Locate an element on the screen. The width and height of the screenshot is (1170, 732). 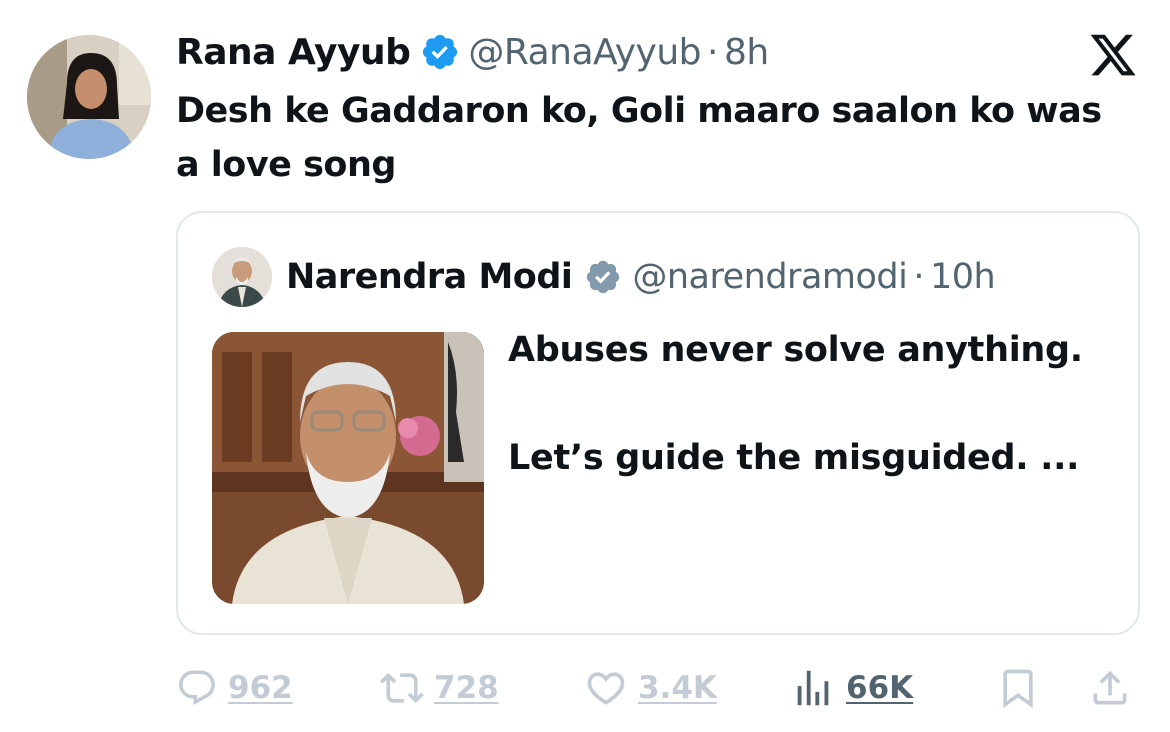
share-button is located at coordinates (1110, 688).